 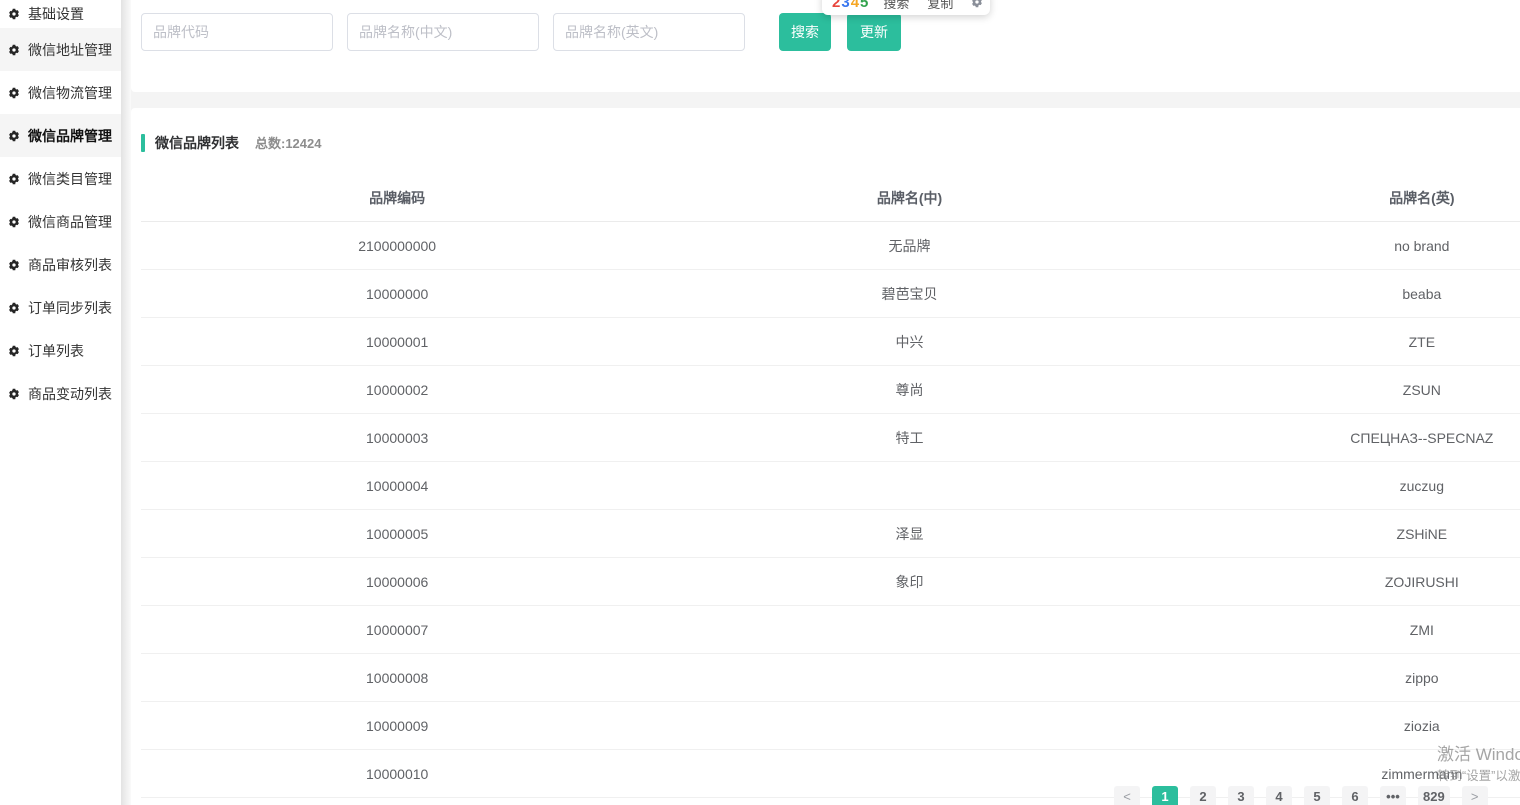 I want to click on table-row: 10000000 碧芭宝贝 beaba, so click(x=830, y=293).